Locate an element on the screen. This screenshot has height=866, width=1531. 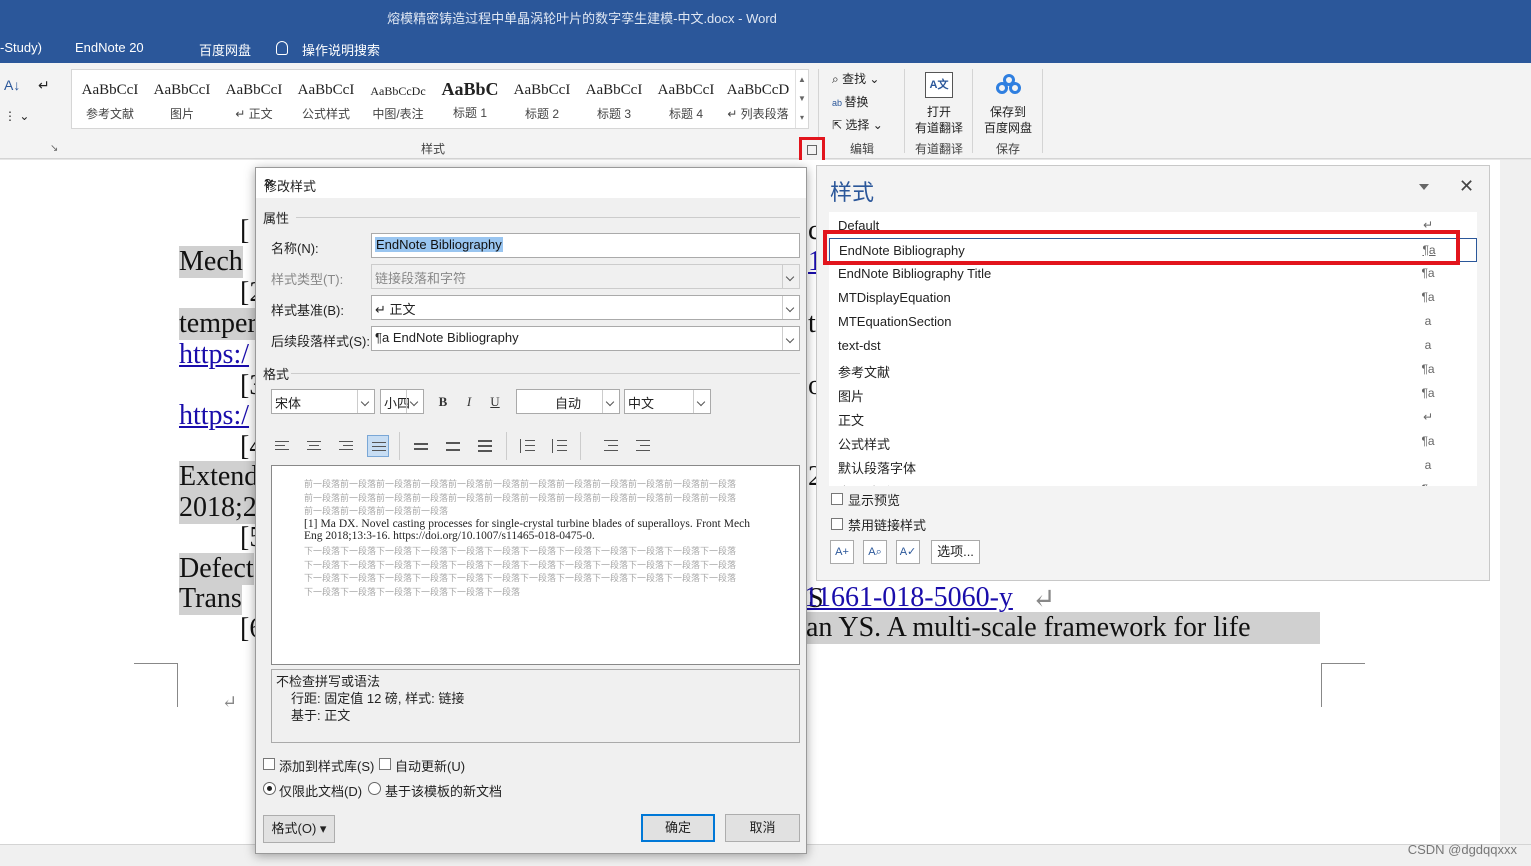
cancel-button: 取消 is located at coordinates (762, 828).